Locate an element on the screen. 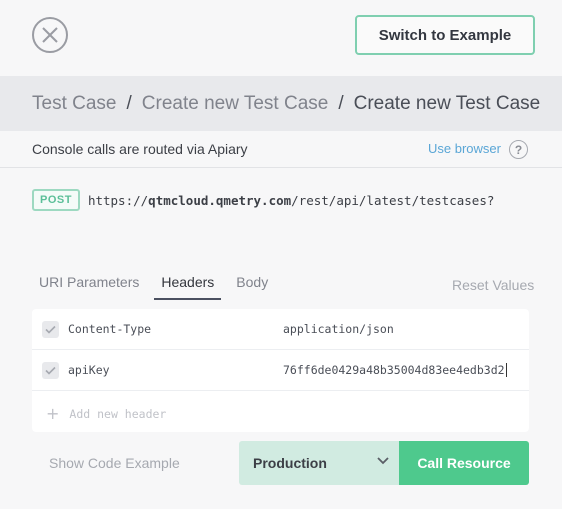  method-badge: POST is located at coordinates (56, 200).